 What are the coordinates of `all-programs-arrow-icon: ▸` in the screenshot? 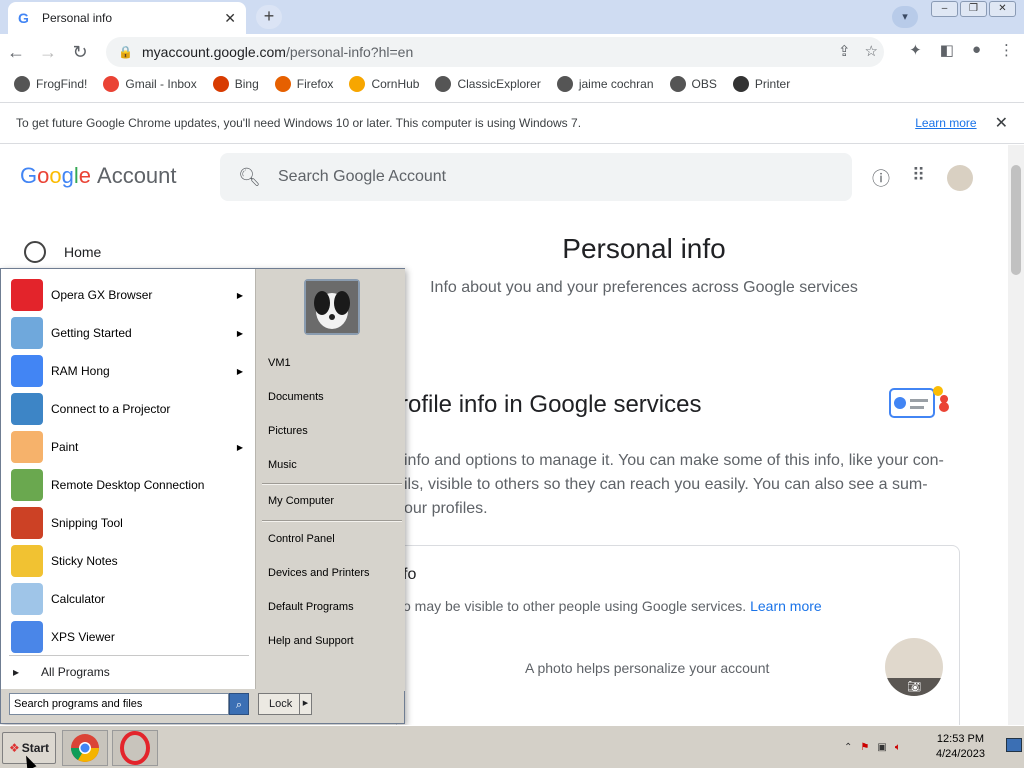 It's located at (16, 672).